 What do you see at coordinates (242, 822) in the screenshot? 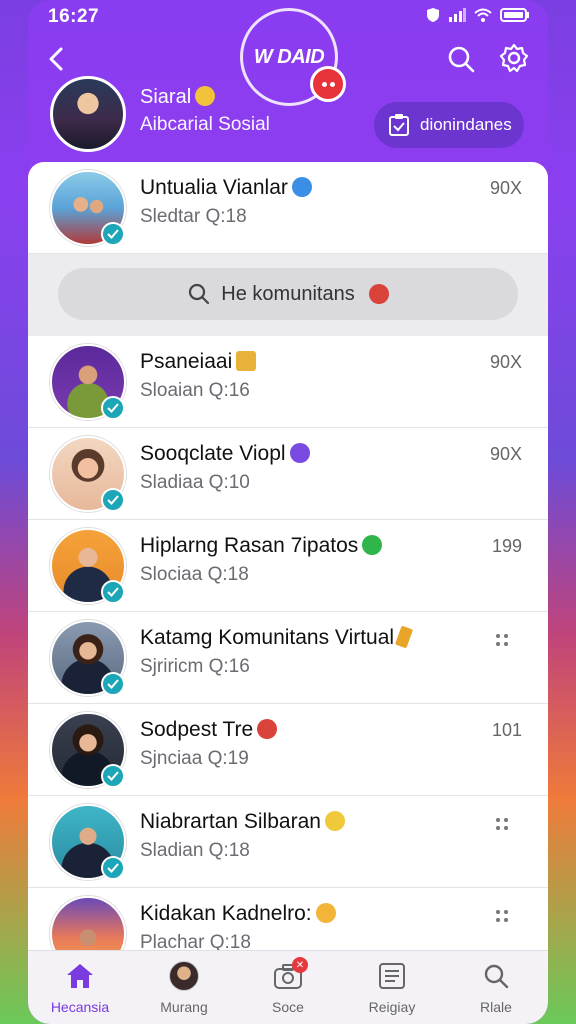
I see `row-title: Niabrartan Silbaran` at bounding box center [242, 822].